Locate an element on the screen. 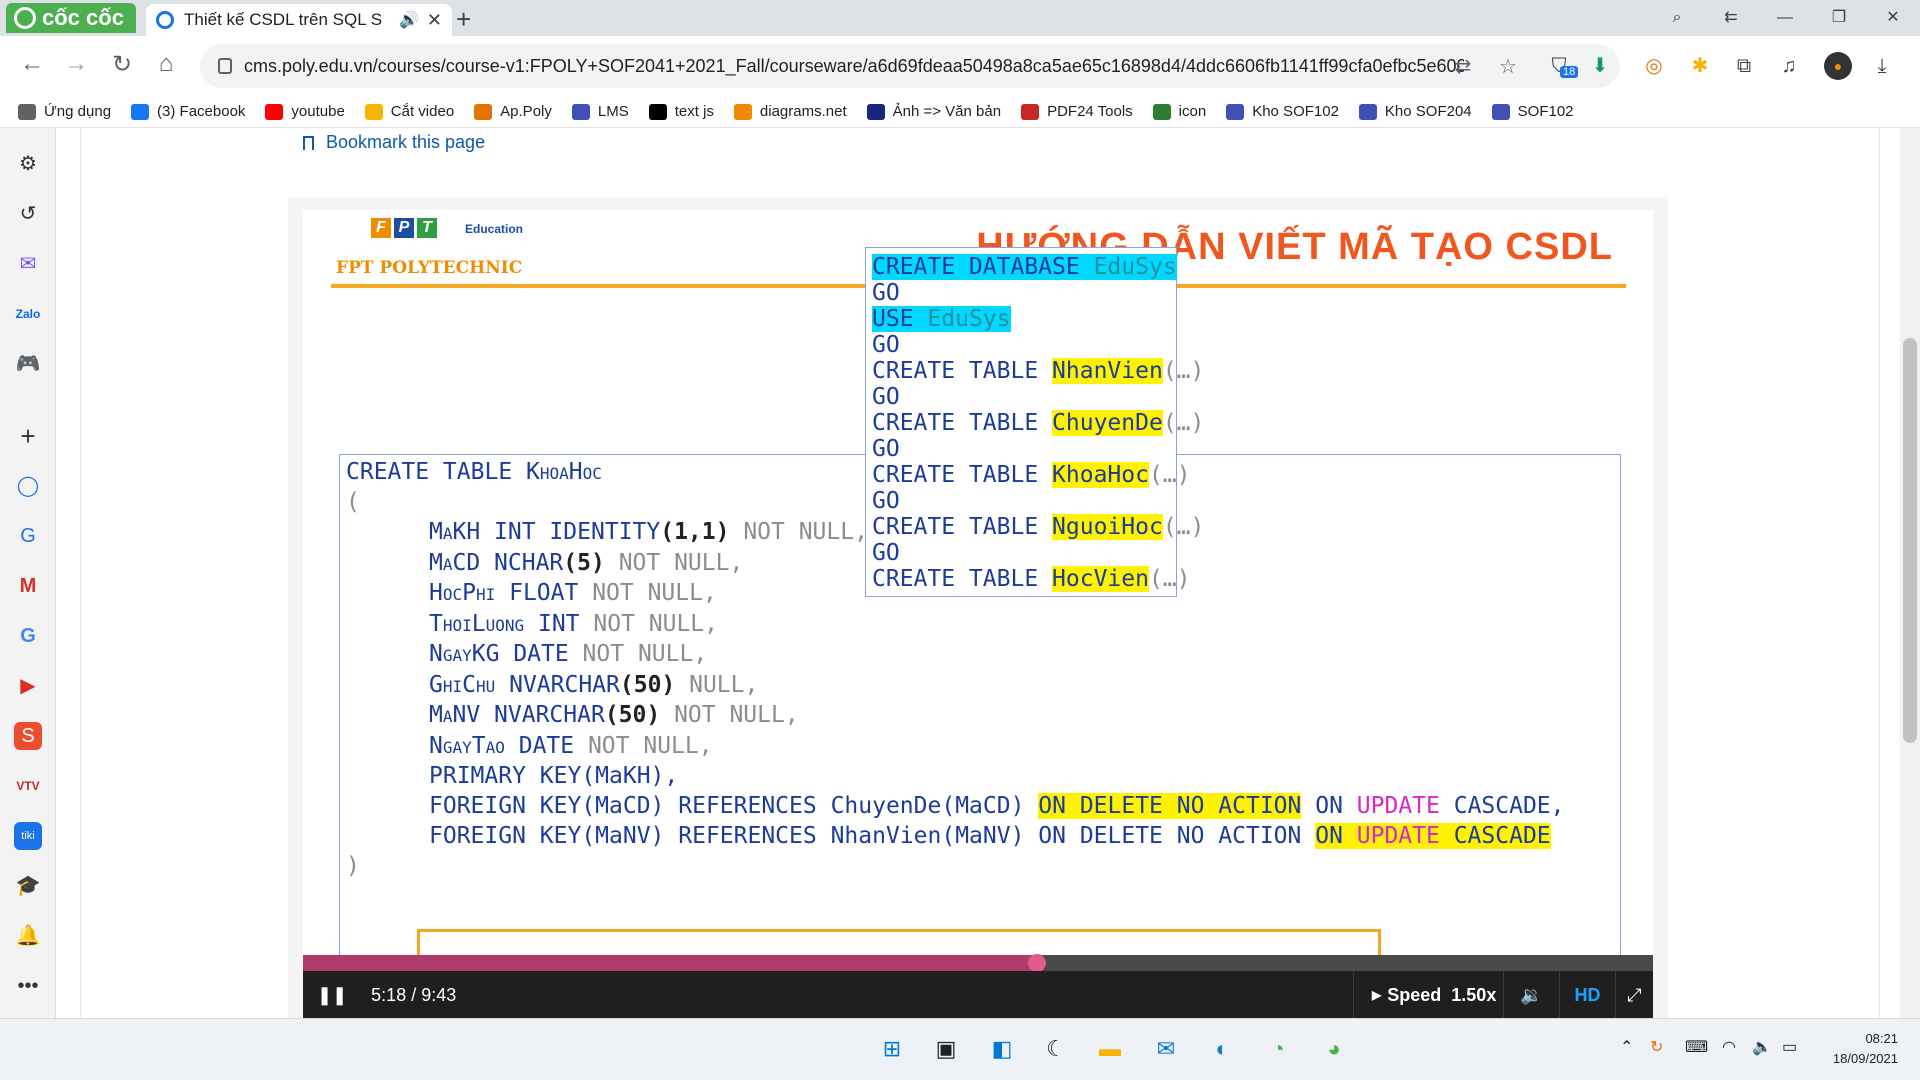 Image resolution: width=1920 pixels, height=1080 pixels. fullscreen-icon: ⤢ is located at coordinates (1634, 995).